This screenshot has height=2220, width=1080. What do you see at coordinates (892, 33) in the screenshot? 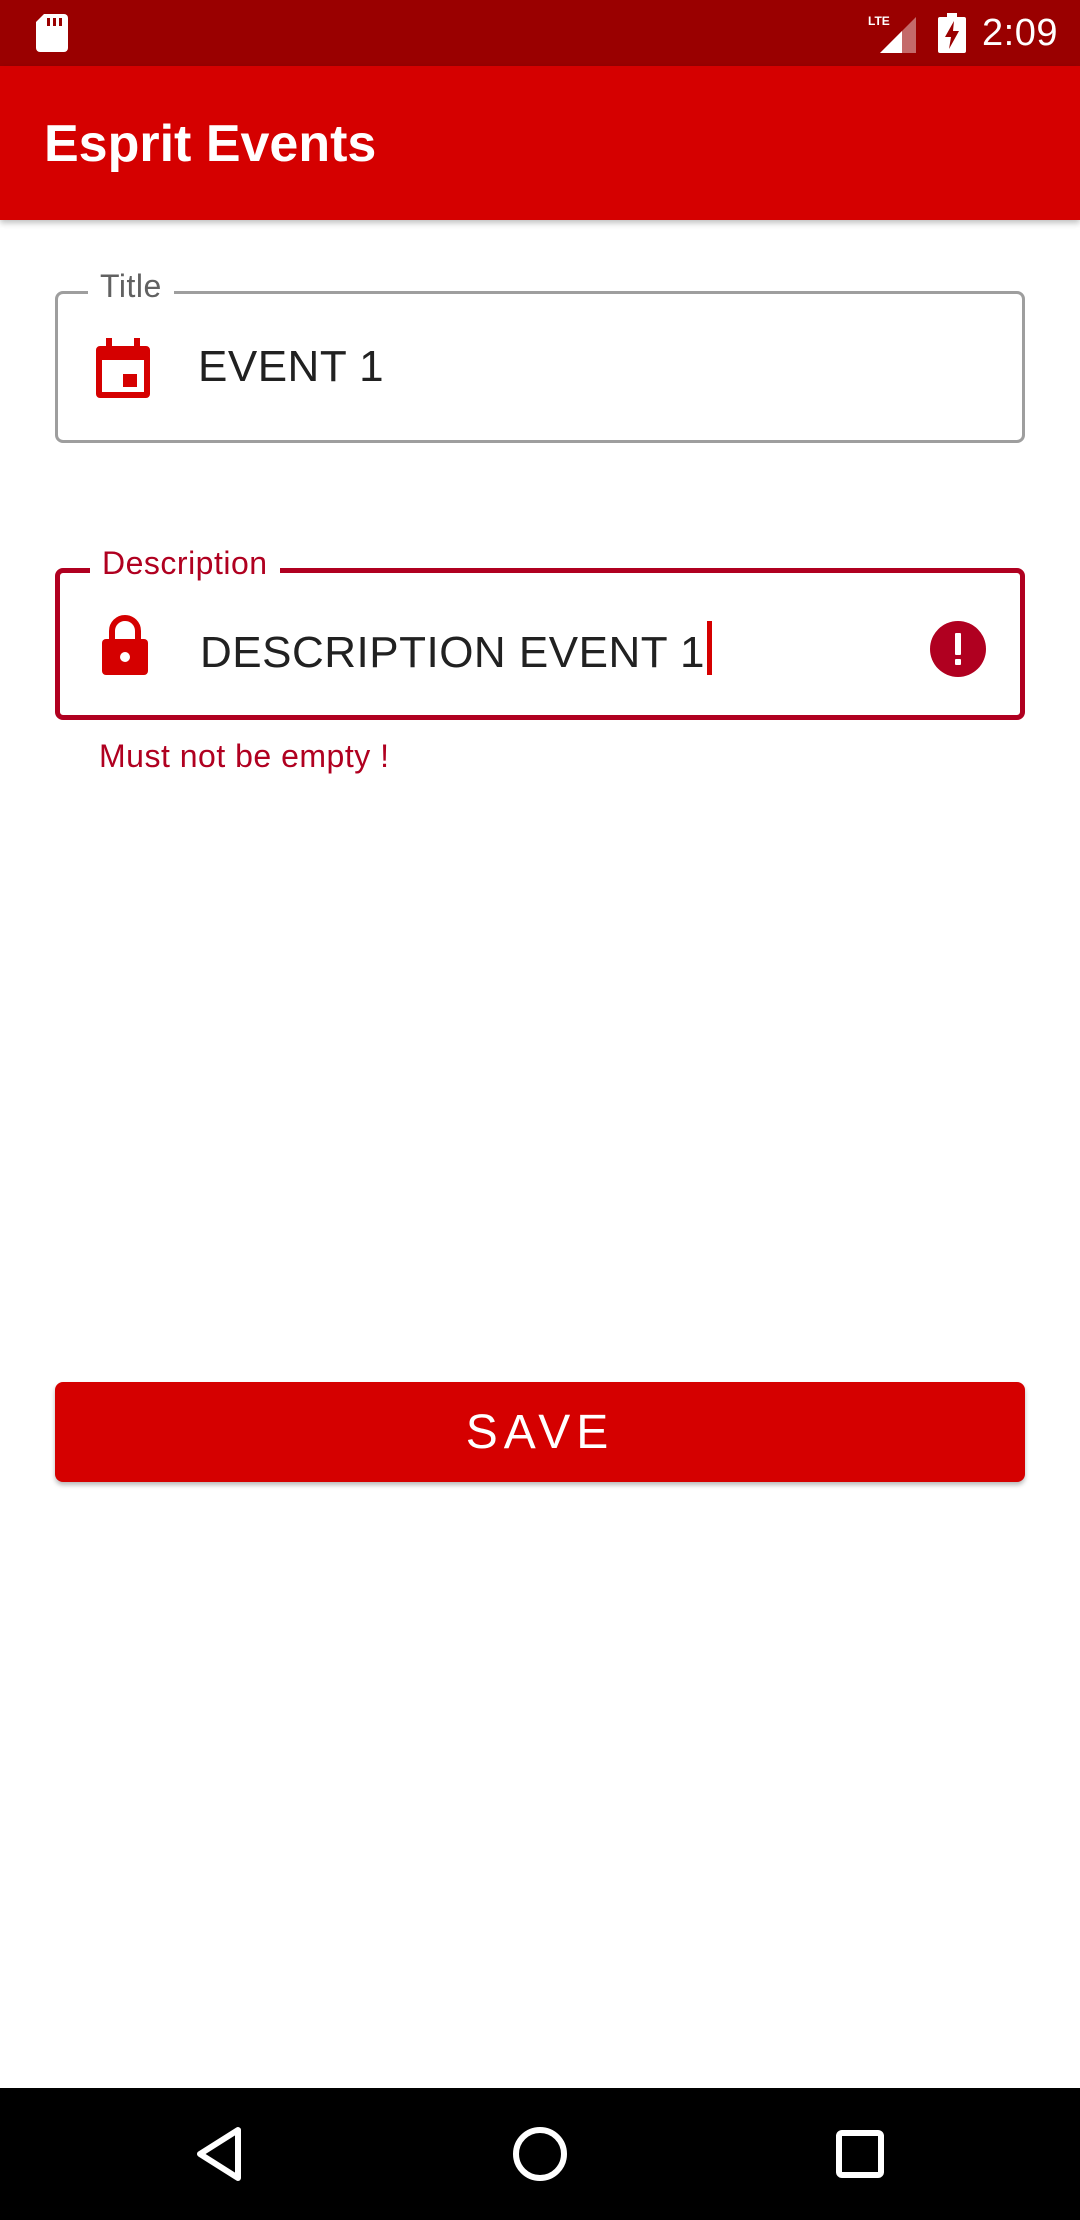
I see `lte-signal-icon: LTE` at bounding box center [892, 33].